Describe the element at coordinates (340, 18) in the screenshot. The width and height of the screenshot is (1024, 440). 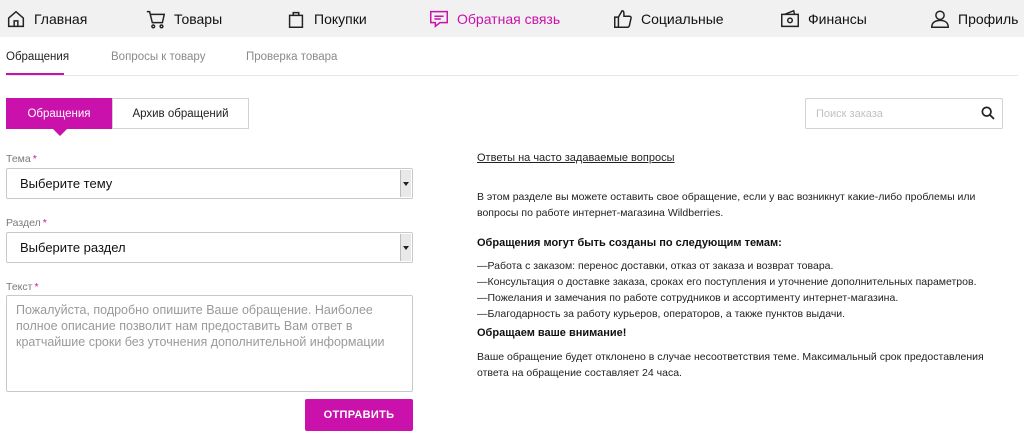
I see `nav-label-purchases: Покупки` at that location.